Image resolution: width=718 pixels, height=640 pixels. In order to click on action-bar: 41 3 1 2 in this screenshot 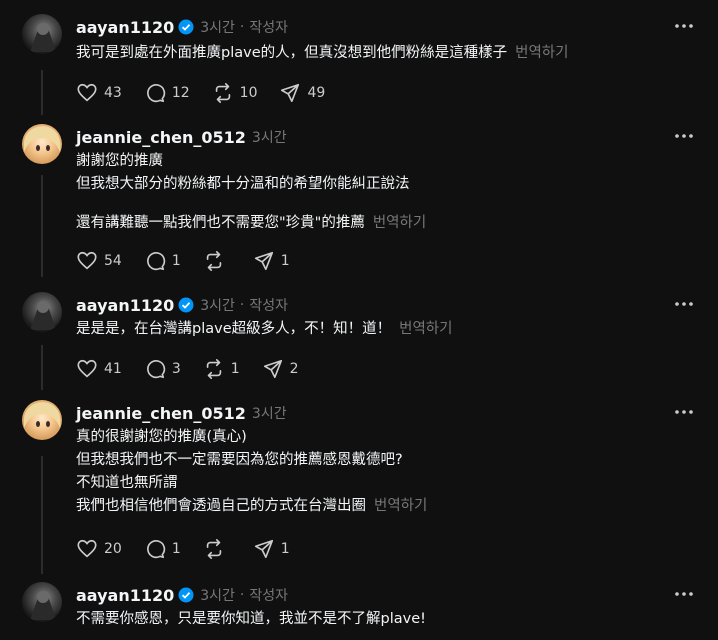, I will do `click(198, 369)`.